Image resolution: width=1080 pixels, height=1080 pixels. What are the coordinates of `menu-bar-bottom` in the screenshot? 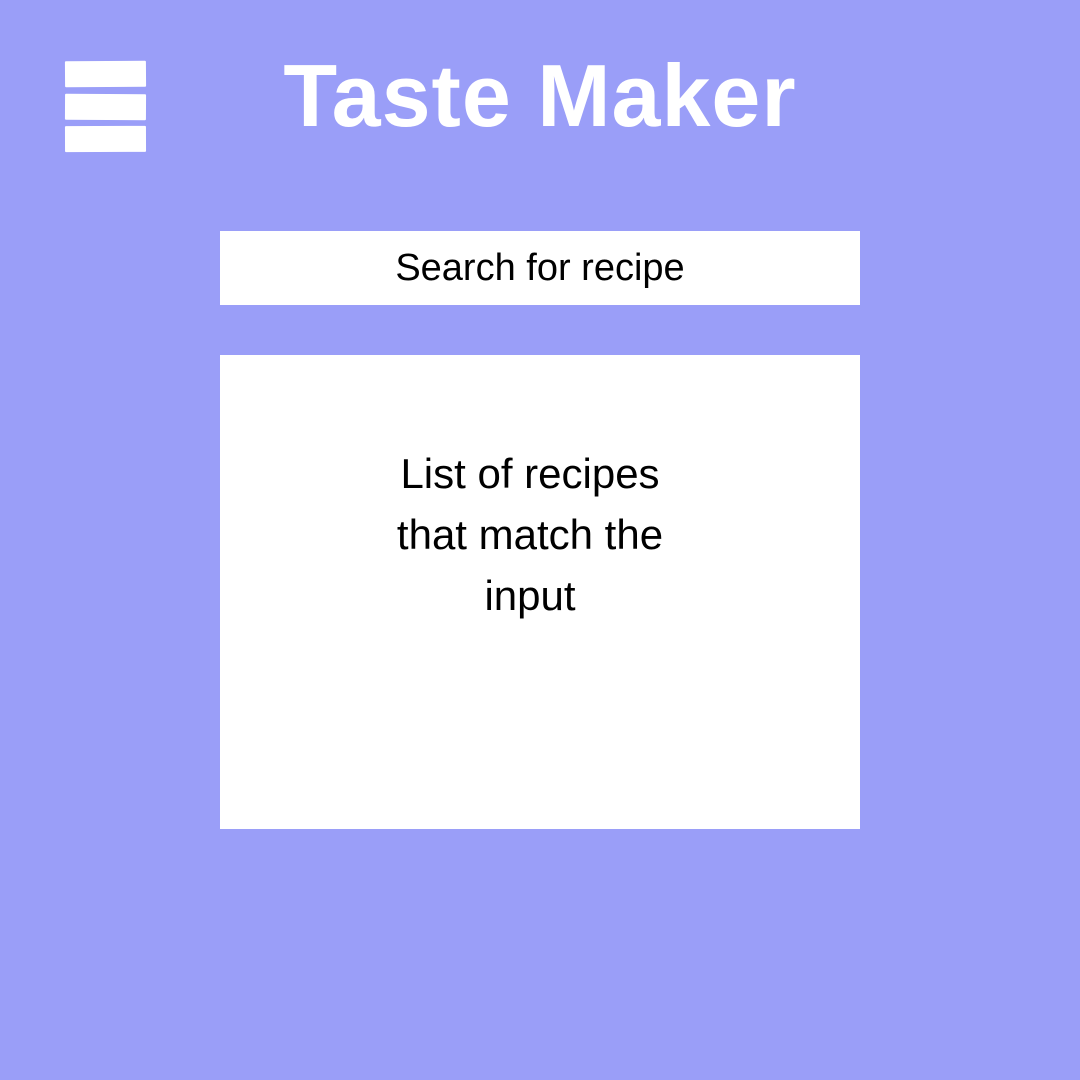 It's located at (105, 139).